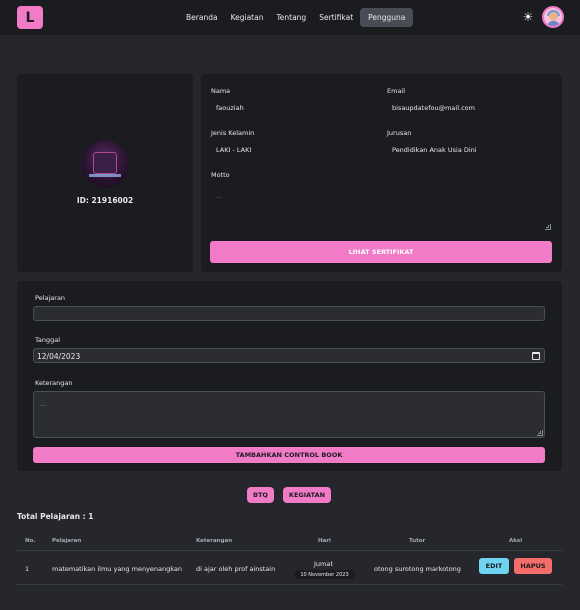  What do you see at coordinates (494, 566) in the screenshot?
I see `edit-button: EDIT` at bounding box center [494, 566].